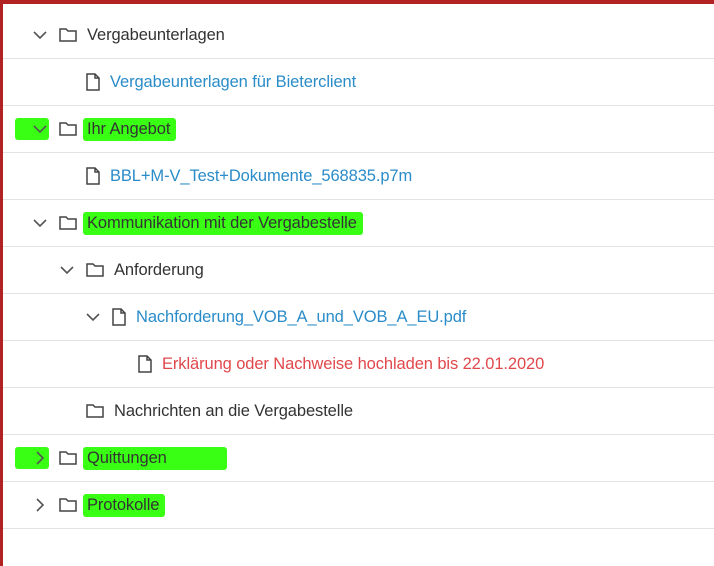  I want to click on tree-row-ihr-angebot: Ihr Angebot, so click(358, 129).